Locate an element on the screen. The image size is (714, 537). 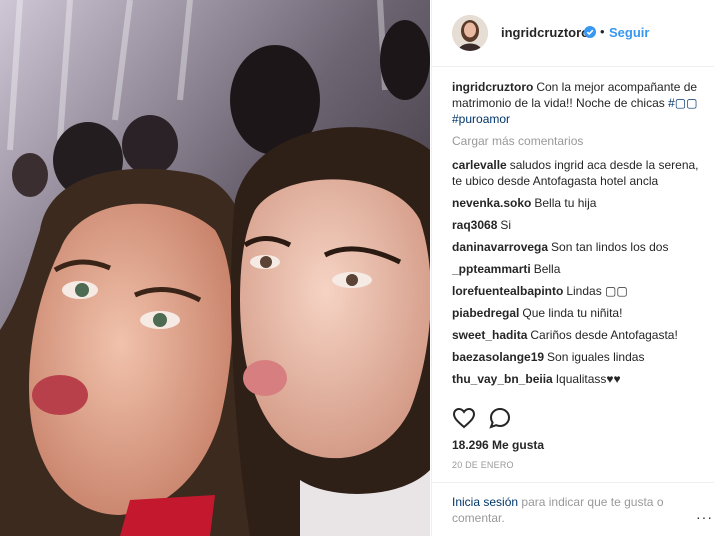
avatar-image is located at coordinates (470, 33).